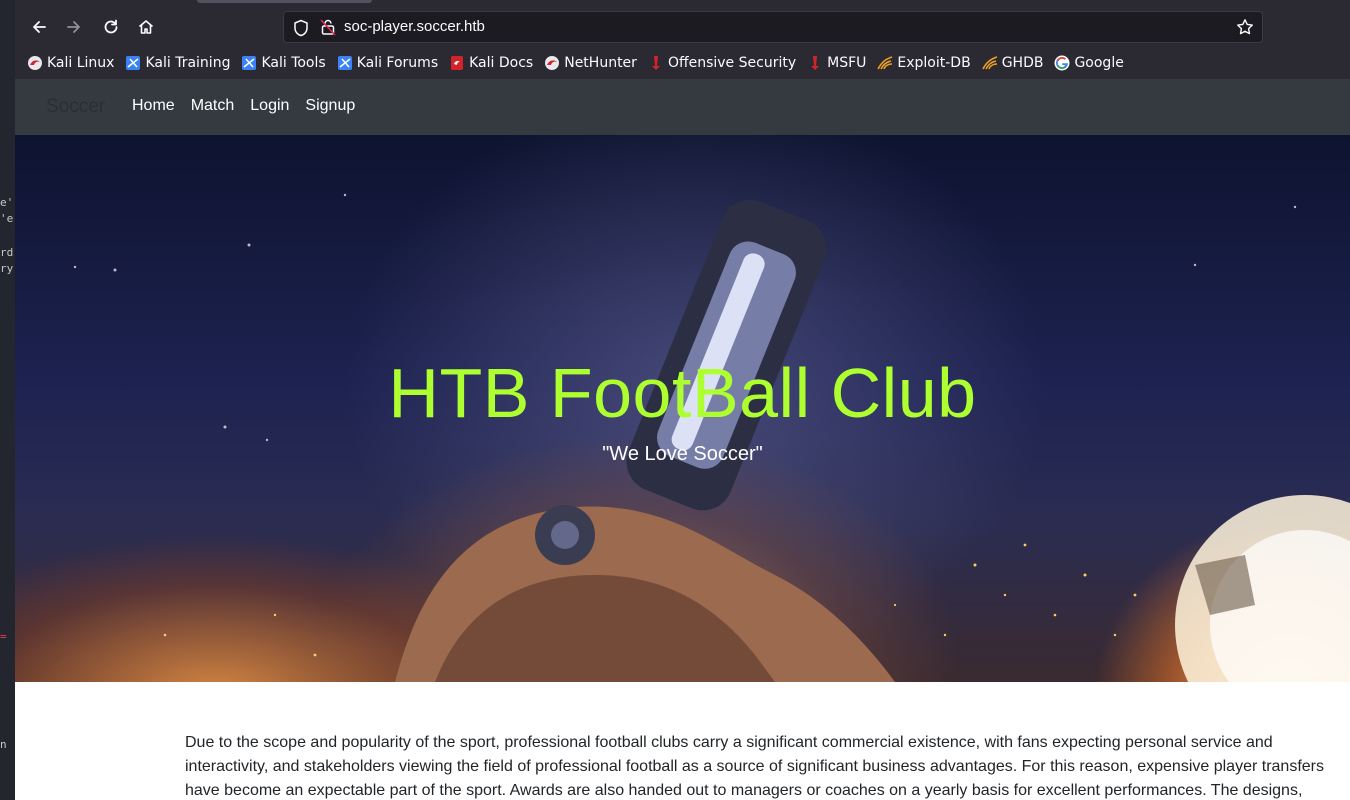 Image resolution: width=1350 pixels, height=800 pixels. Describe the element at coordinates (732, 63) in the screenshot. I see `bookmark-label: Offensive Security` at that location.